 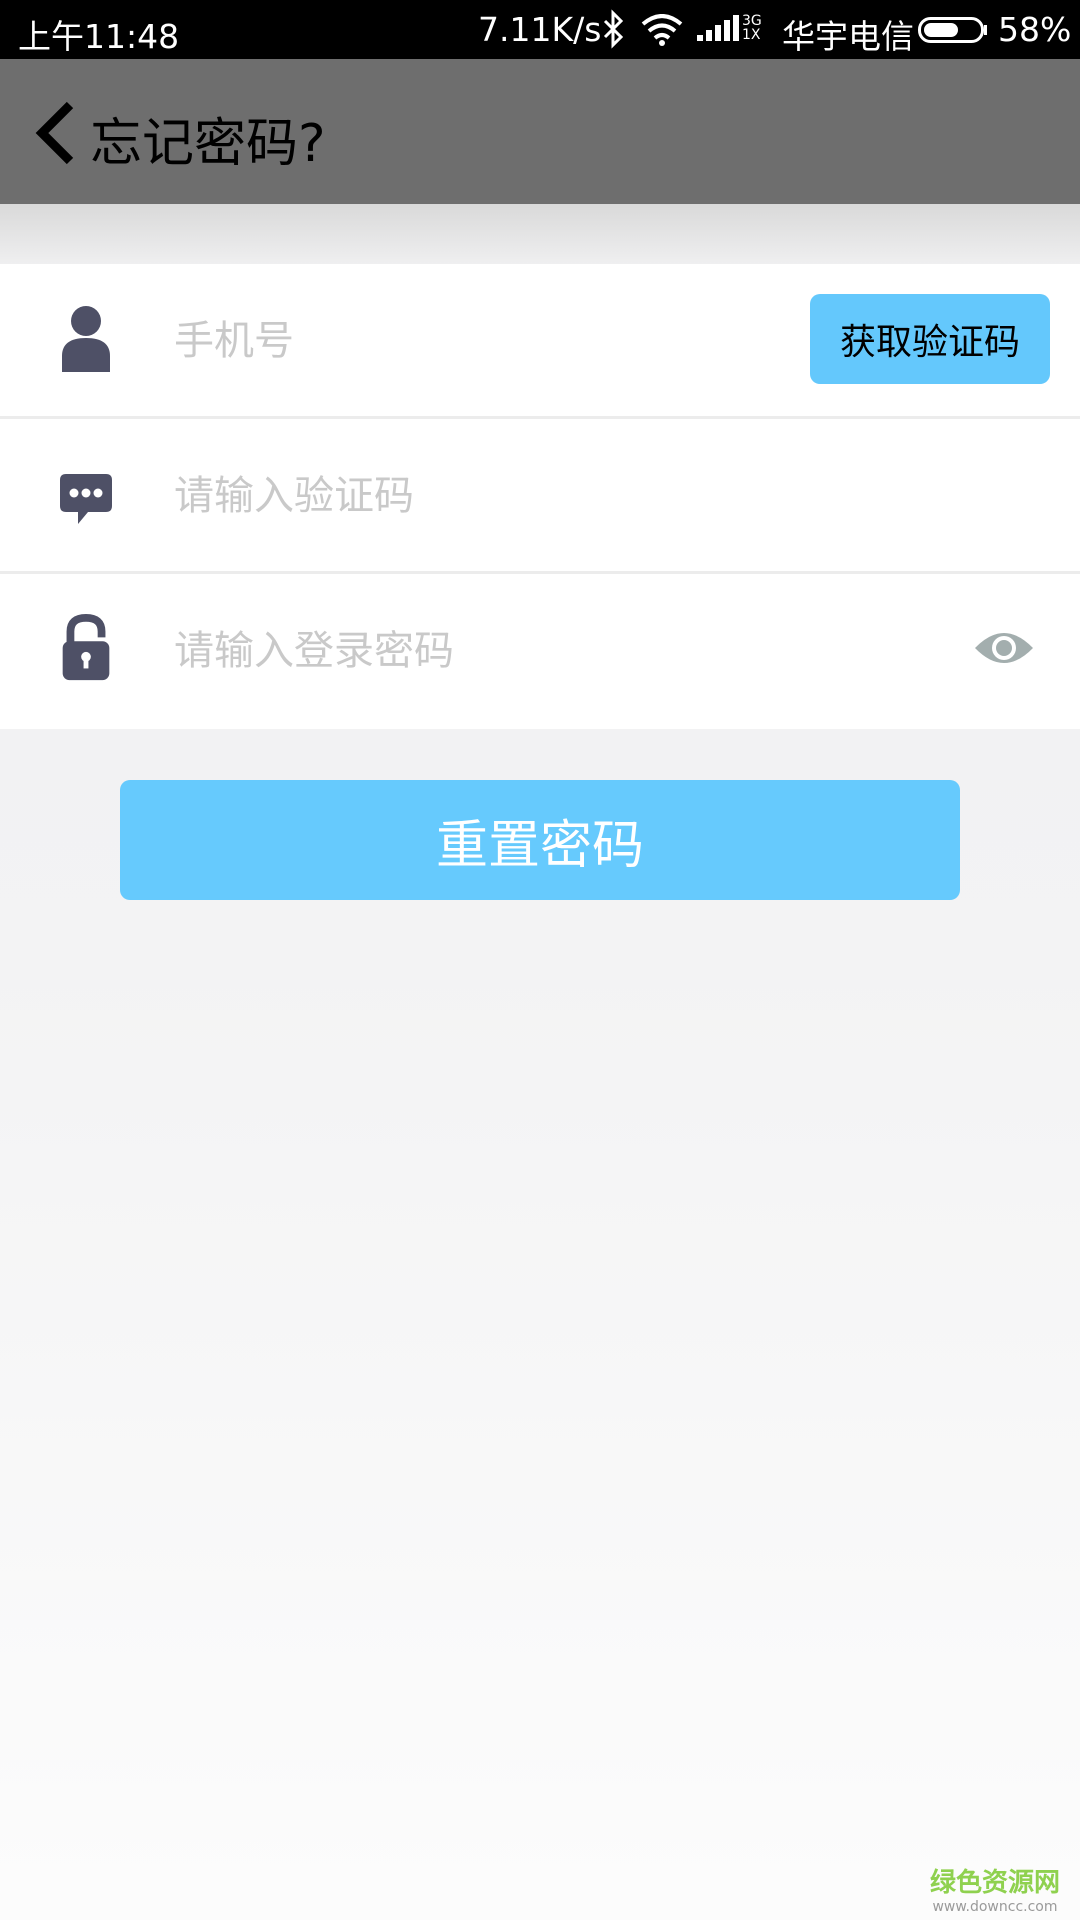 I want to click on watermark-url: www.downcc.com, so click(x=995, y=1907).